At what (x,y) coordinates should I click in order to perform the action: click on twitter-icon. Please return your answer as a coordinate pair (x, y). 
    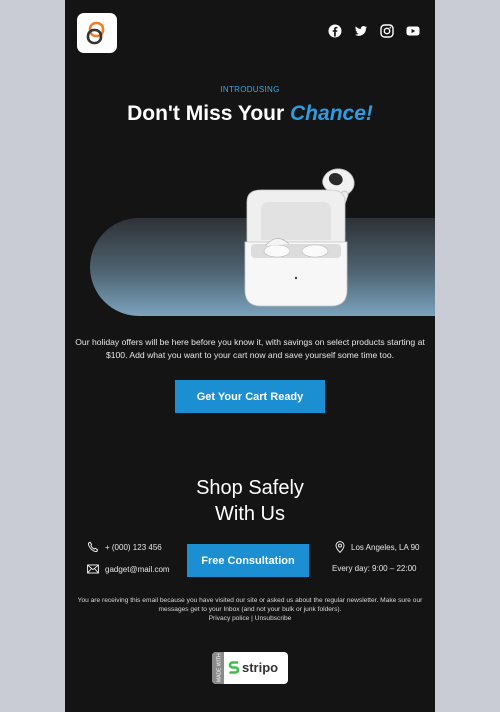
    Looking at the image, I should click on (361, 31).